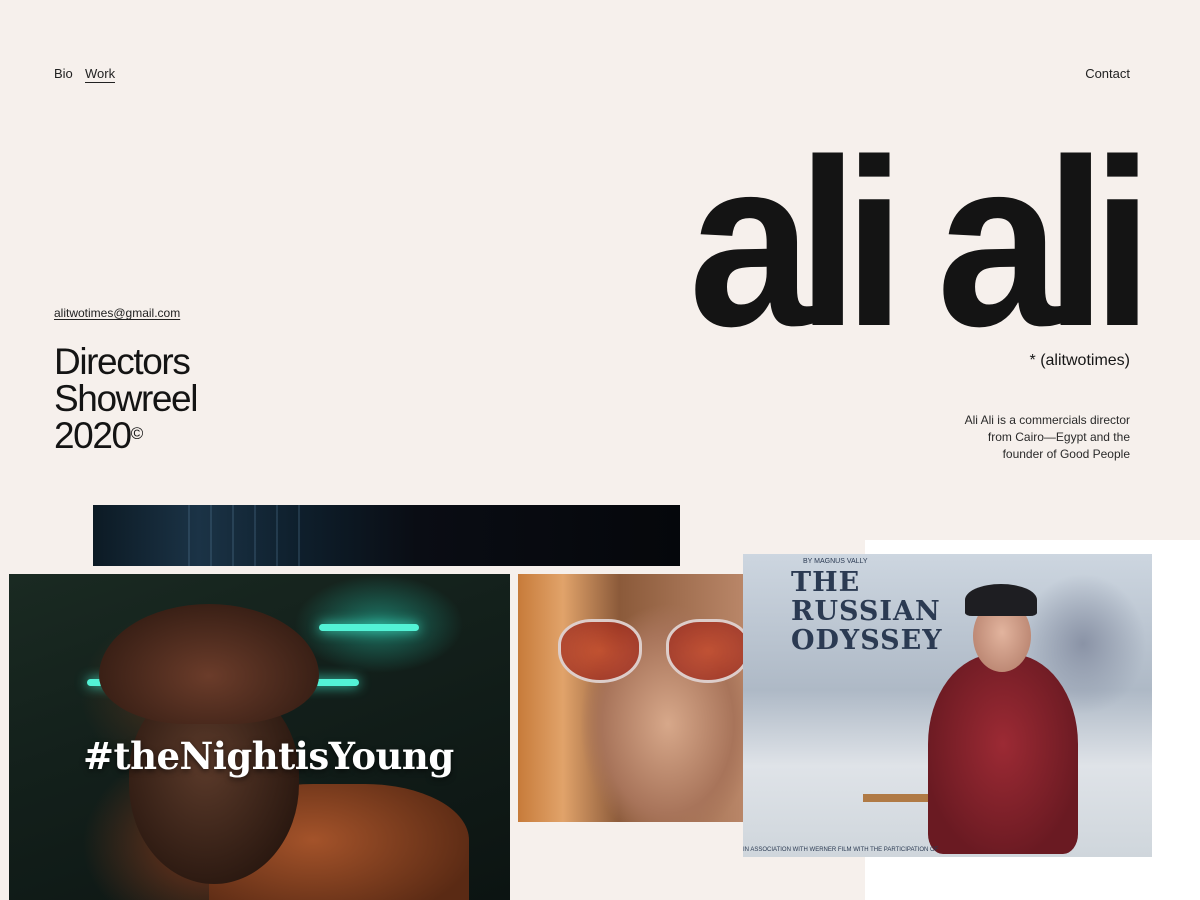  What do you see at coordinates (100, 74) in the screenshot?
I see `nav-work-link: Work` at bounding box center [100, 74].